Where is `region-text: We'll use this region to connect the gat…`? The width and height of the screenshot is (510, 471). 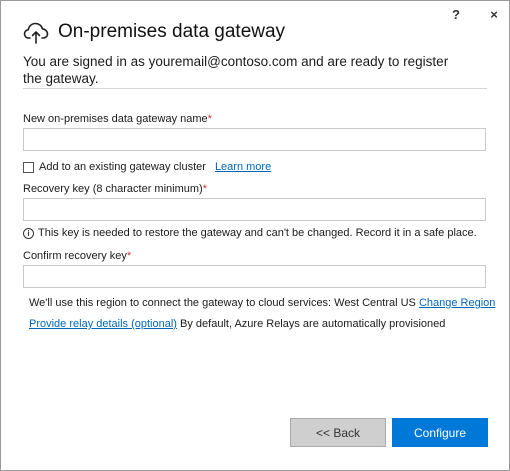
region-text: We'll use this region to connect the gat… is located at coordinates (222, 303).